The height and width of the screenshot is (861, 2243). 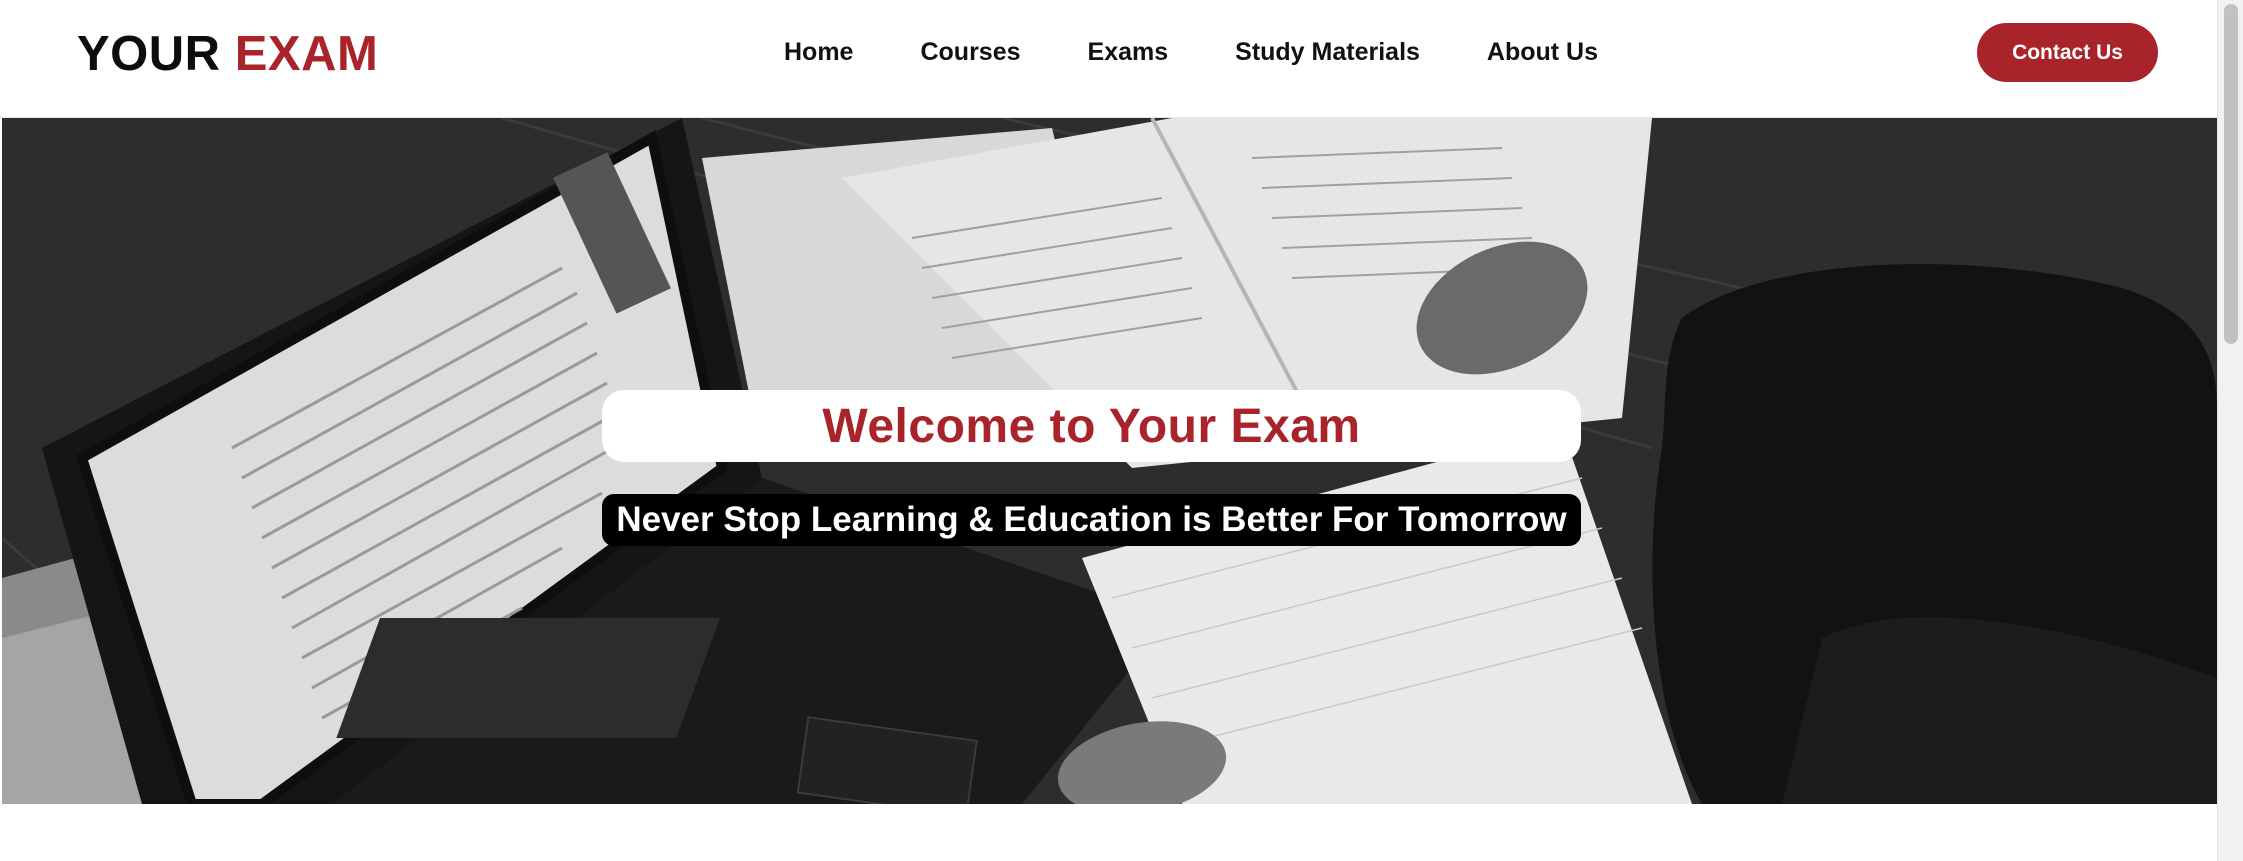 I want to click on nav-home: Home, so click(x=818, y=52).